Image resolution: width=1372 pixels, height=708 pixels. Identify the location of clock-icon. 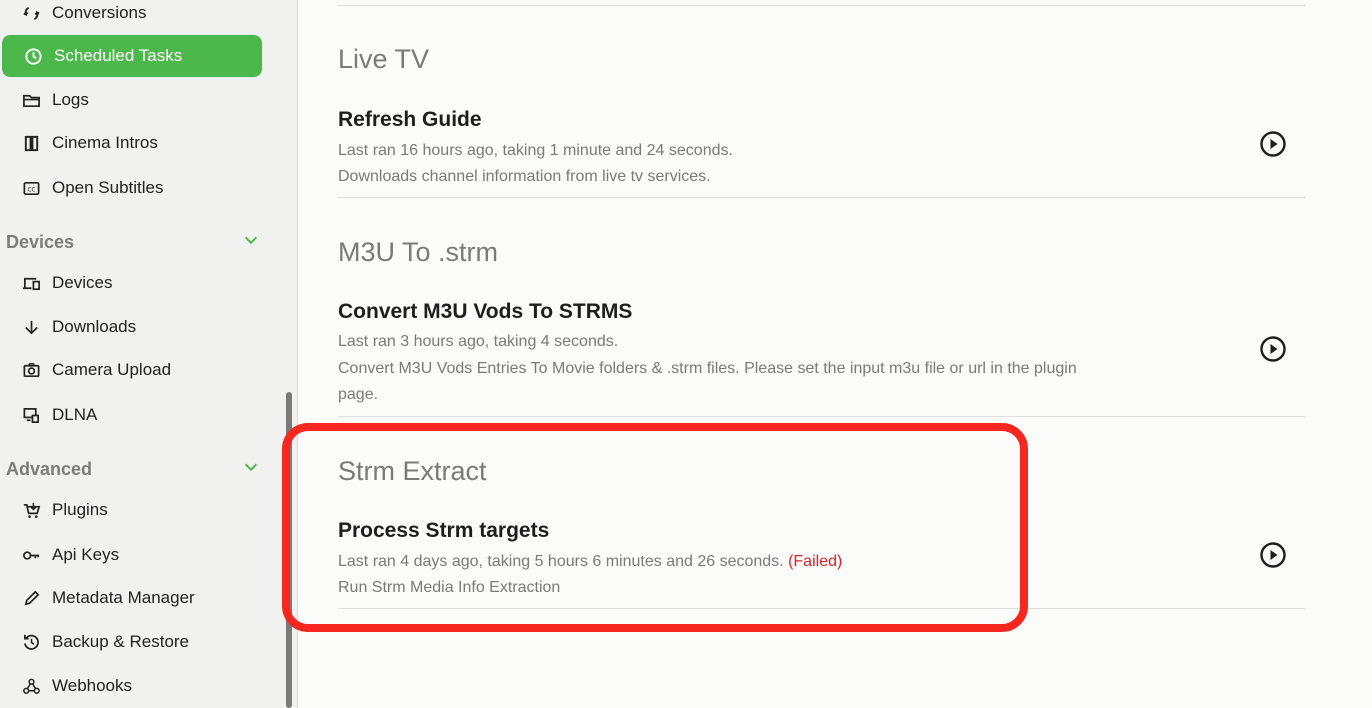
(33, 56).